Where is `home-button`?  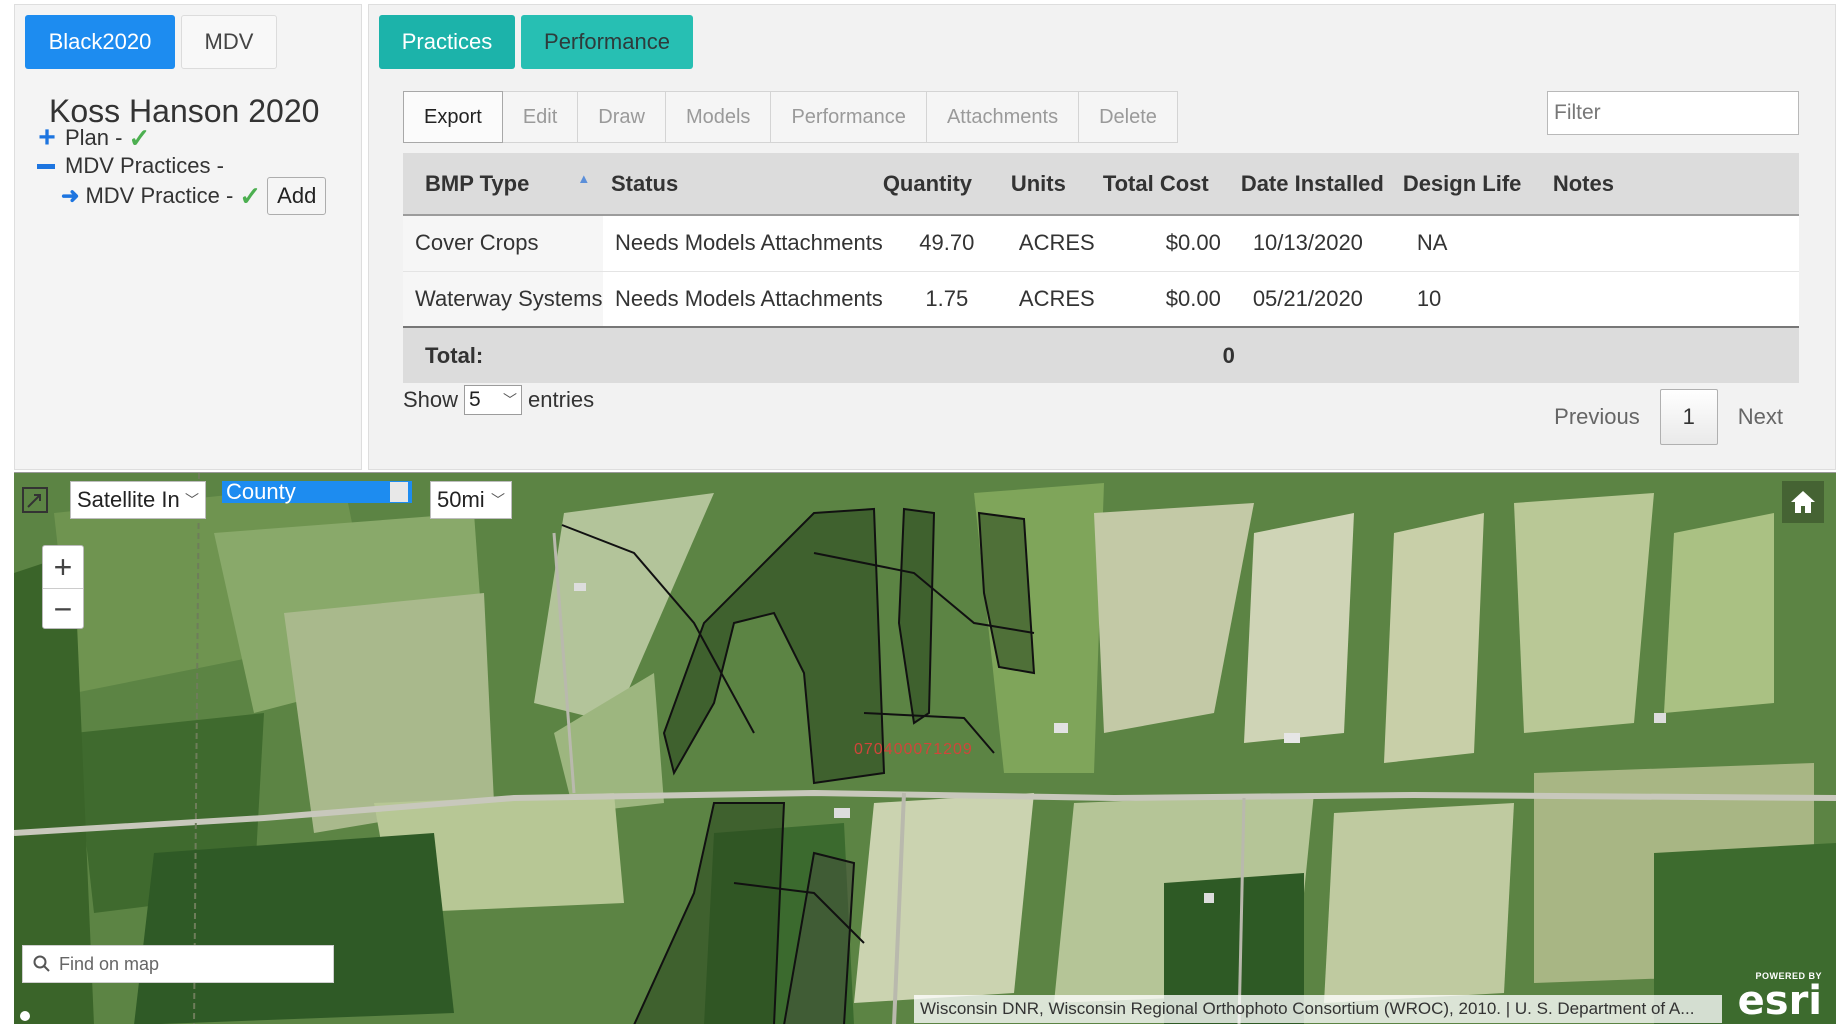 home-button is located at coordinates (1803, 502).